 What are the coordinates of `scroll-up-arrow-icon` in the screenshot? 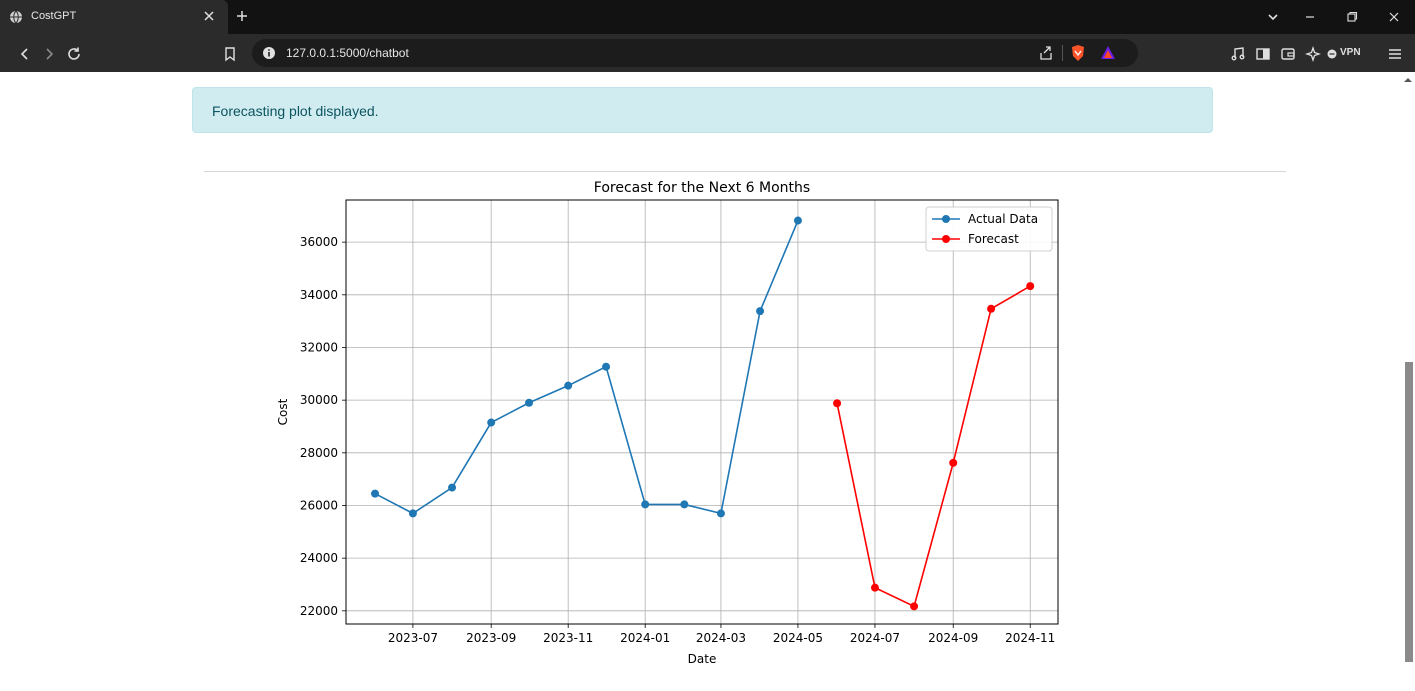 It's located at (1408, 80).